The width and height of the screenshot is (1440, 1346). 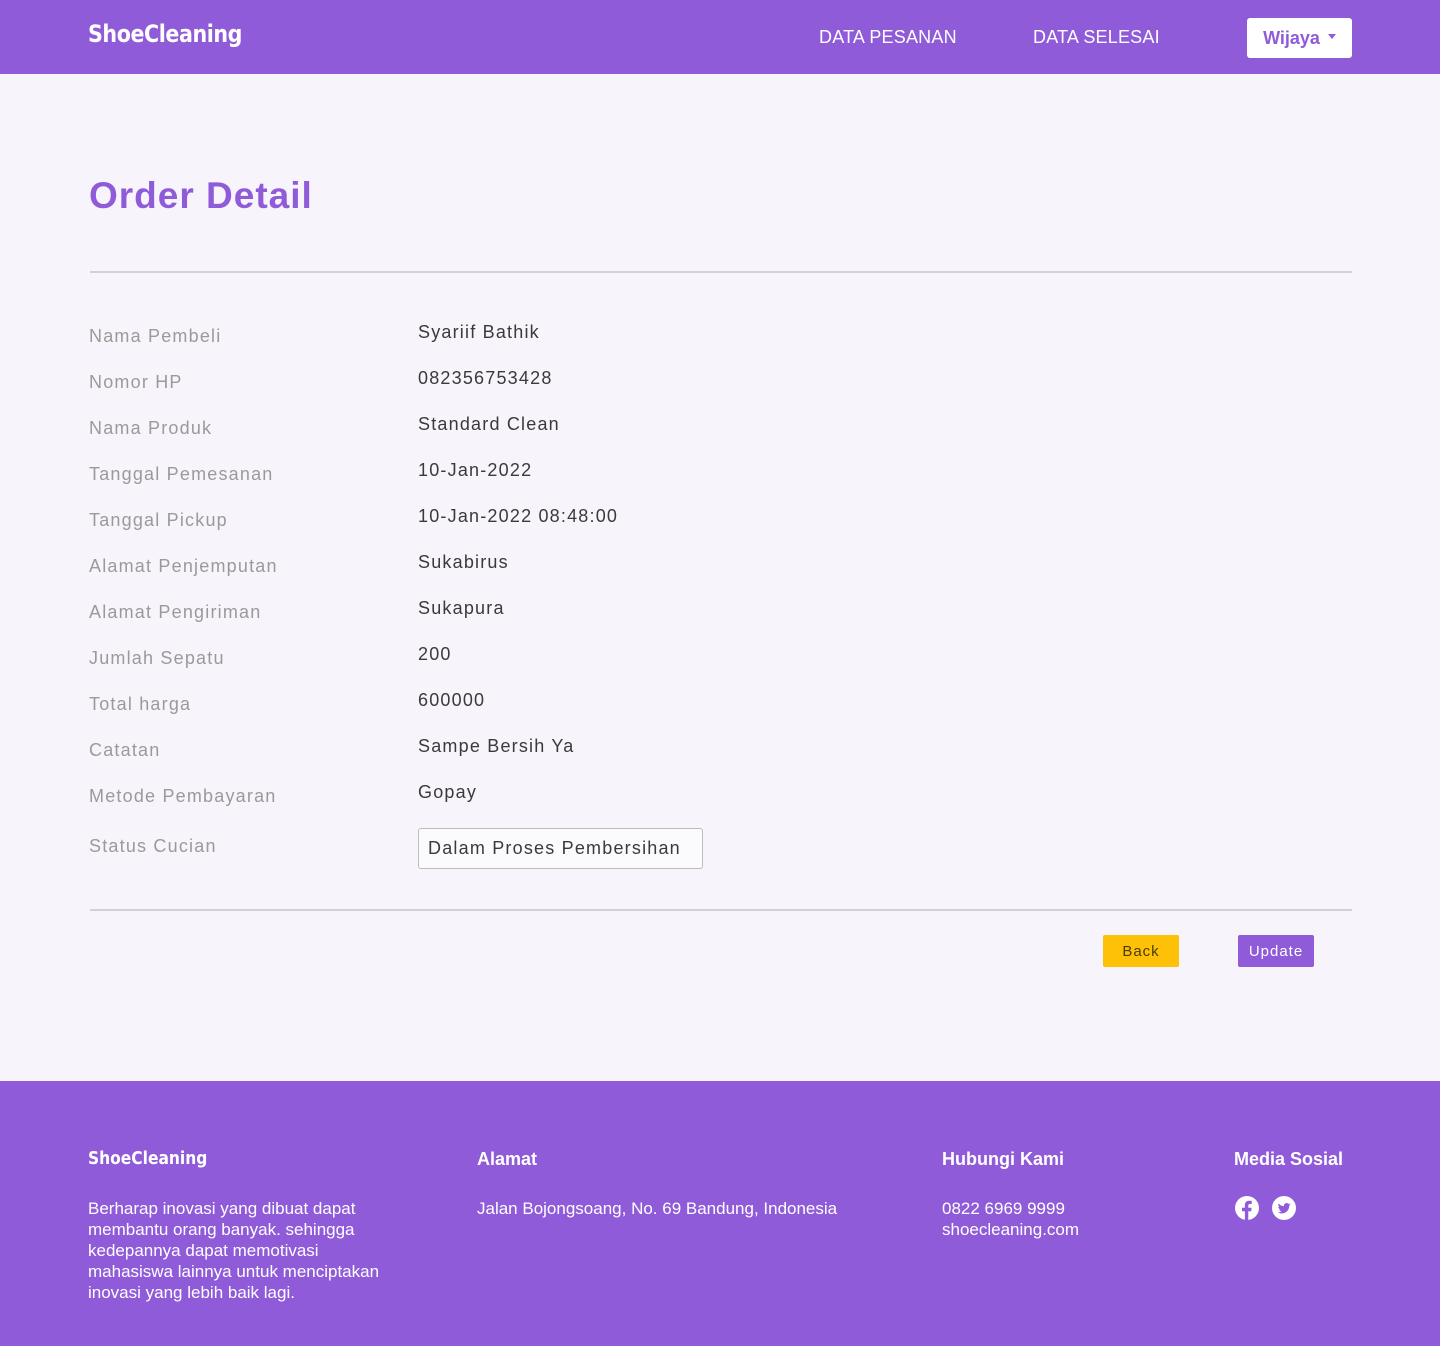 What do you see at coordinates (1096, 37) in the screenshot?
I see `nav-data-selesai: DATA SELESAI` at bounding box center [1096, 37].